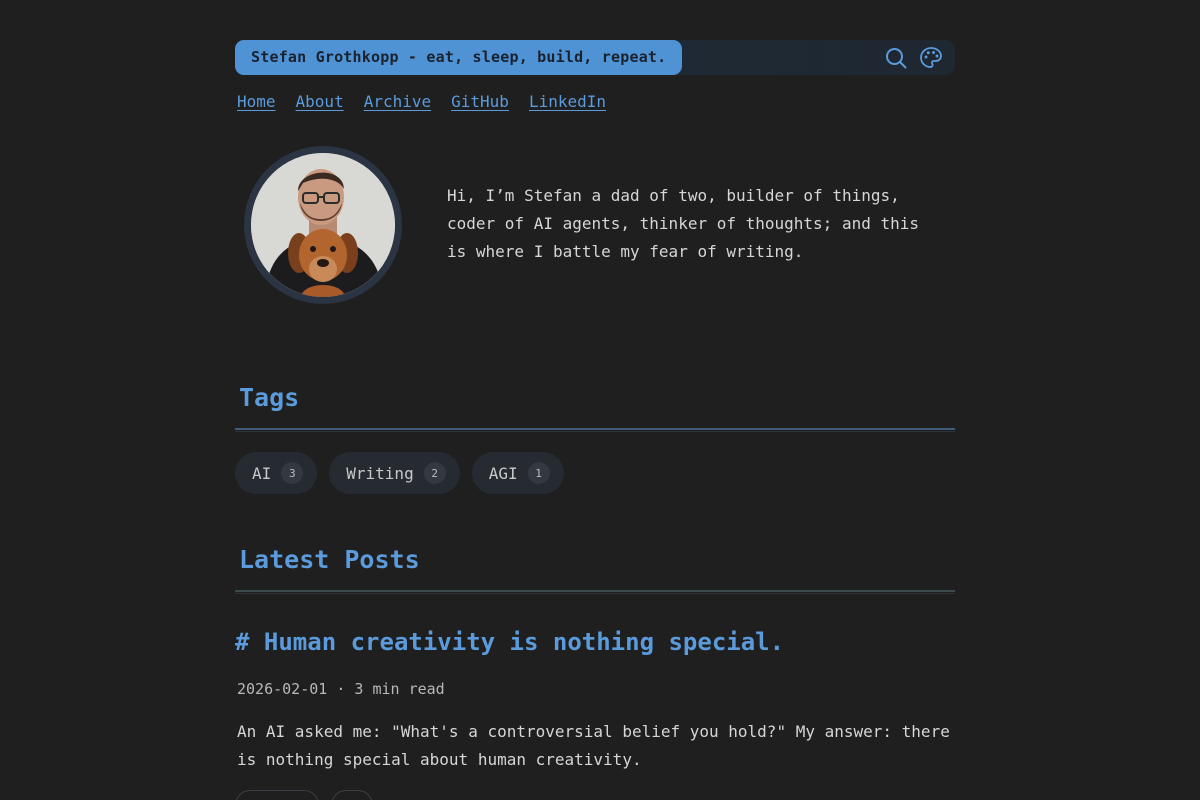 The width and height of the screenshot is (1200, 800). What do you see at coordinates (509, 642) in the screenshot?
I see `post-title-link: # Human creativity is nothing special.` at bounding box center [509, 642].